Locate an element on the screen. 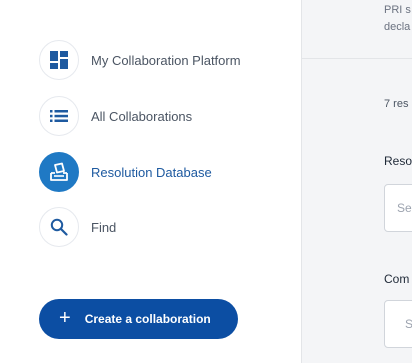 The height and width of the screenshot is (363, 412). sidebar-item-all-collaborations: All Collaborations is located at coordinates (115, 116).